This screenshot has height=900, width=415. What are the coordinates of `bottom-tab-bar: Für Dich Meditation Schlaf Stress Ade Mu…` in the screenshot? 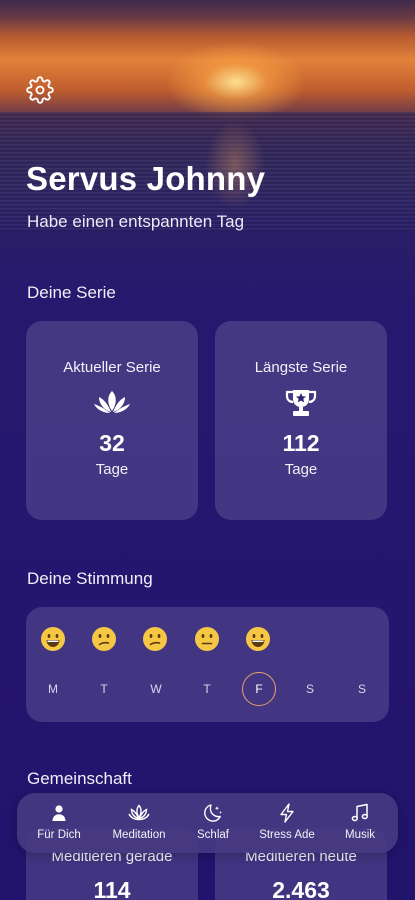 It's located at (207, 823).